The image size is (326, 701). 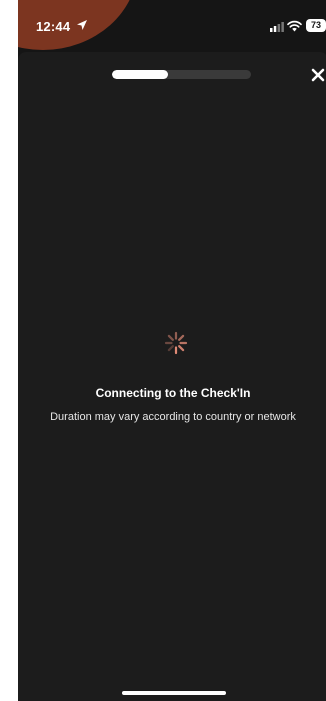 What do you see at coordinates (318, 75) in the screenshot?
I see `close-icon` at bounding box center [318, 75].